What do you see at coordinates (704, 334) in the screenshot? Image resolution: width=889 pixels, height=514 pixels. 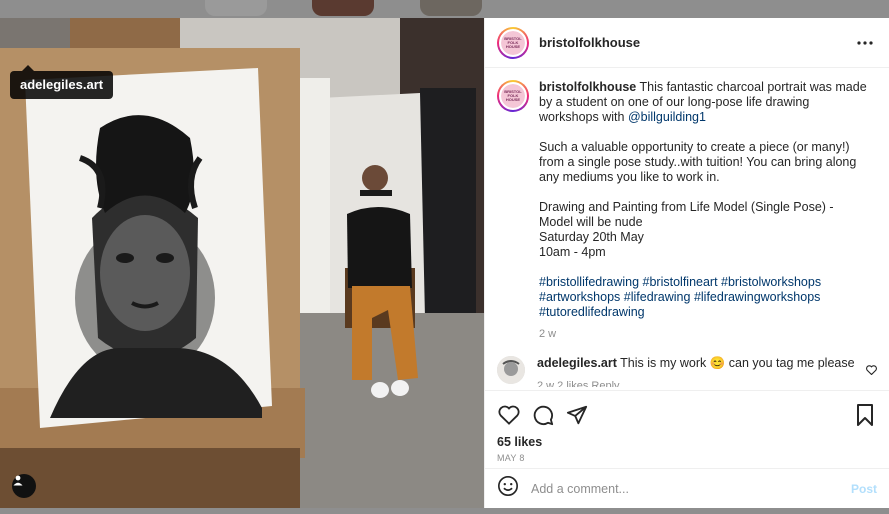 I see `caption-timestamp: 2 w` at bounding box center [704, 334].